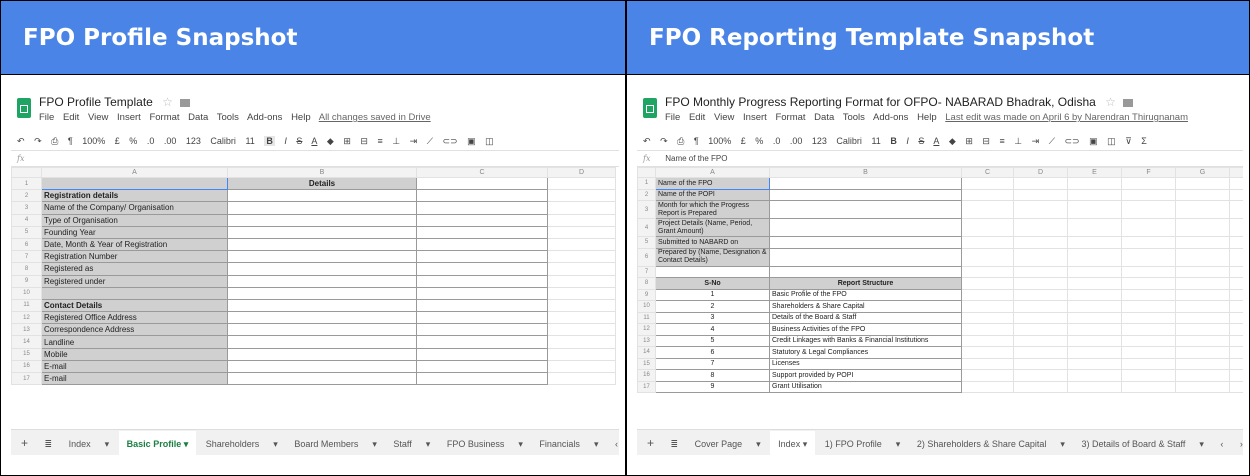  Describe the element at coordinates (865, 352) in the screenshot. I see `structure-cell: Statutory & Legal Compliances` at that location.